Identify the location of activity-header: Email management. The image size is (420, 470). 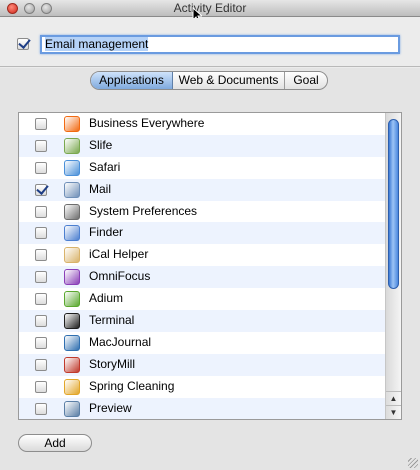
(210, 42).